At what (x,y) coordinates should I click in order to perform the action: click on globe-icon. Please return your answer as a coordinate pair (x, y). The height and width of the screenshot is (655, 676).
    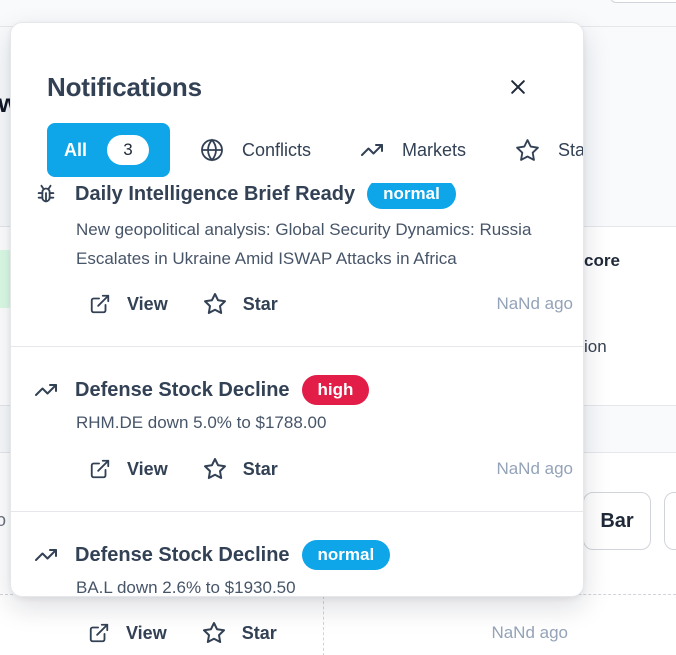
    Looking at the image, I should click on (212, 150).